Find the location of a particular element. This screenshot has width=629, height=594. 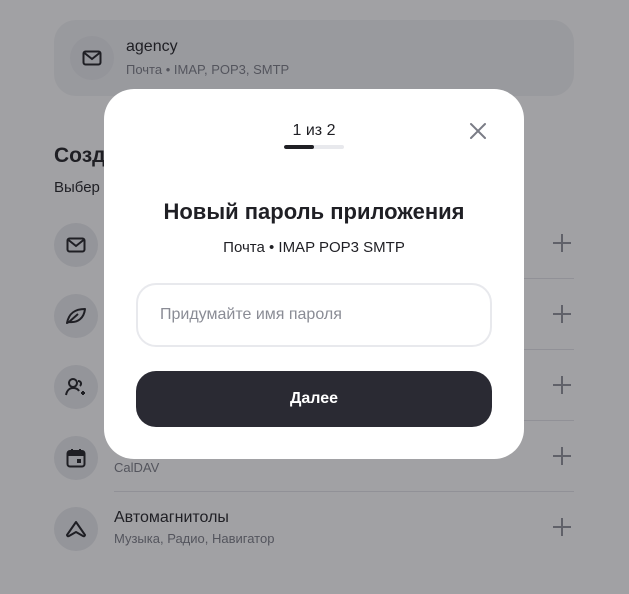

next-button: Далее is located at coordinates (314, 399).